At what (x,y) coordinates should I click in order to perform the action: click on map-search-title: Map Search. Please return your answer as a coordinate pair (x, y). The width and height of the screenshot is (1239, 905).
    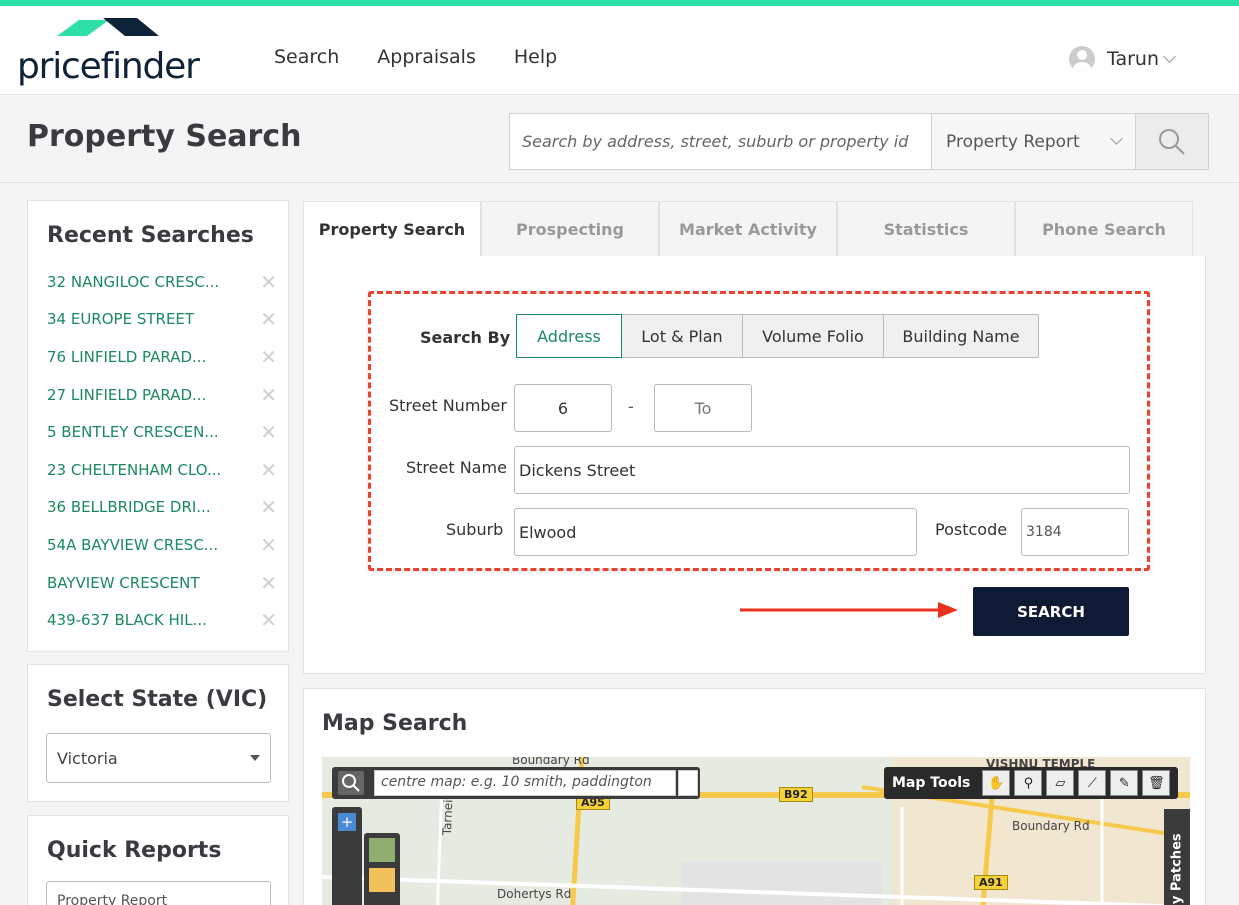
    Looking at the image, I should click on (395, 723).